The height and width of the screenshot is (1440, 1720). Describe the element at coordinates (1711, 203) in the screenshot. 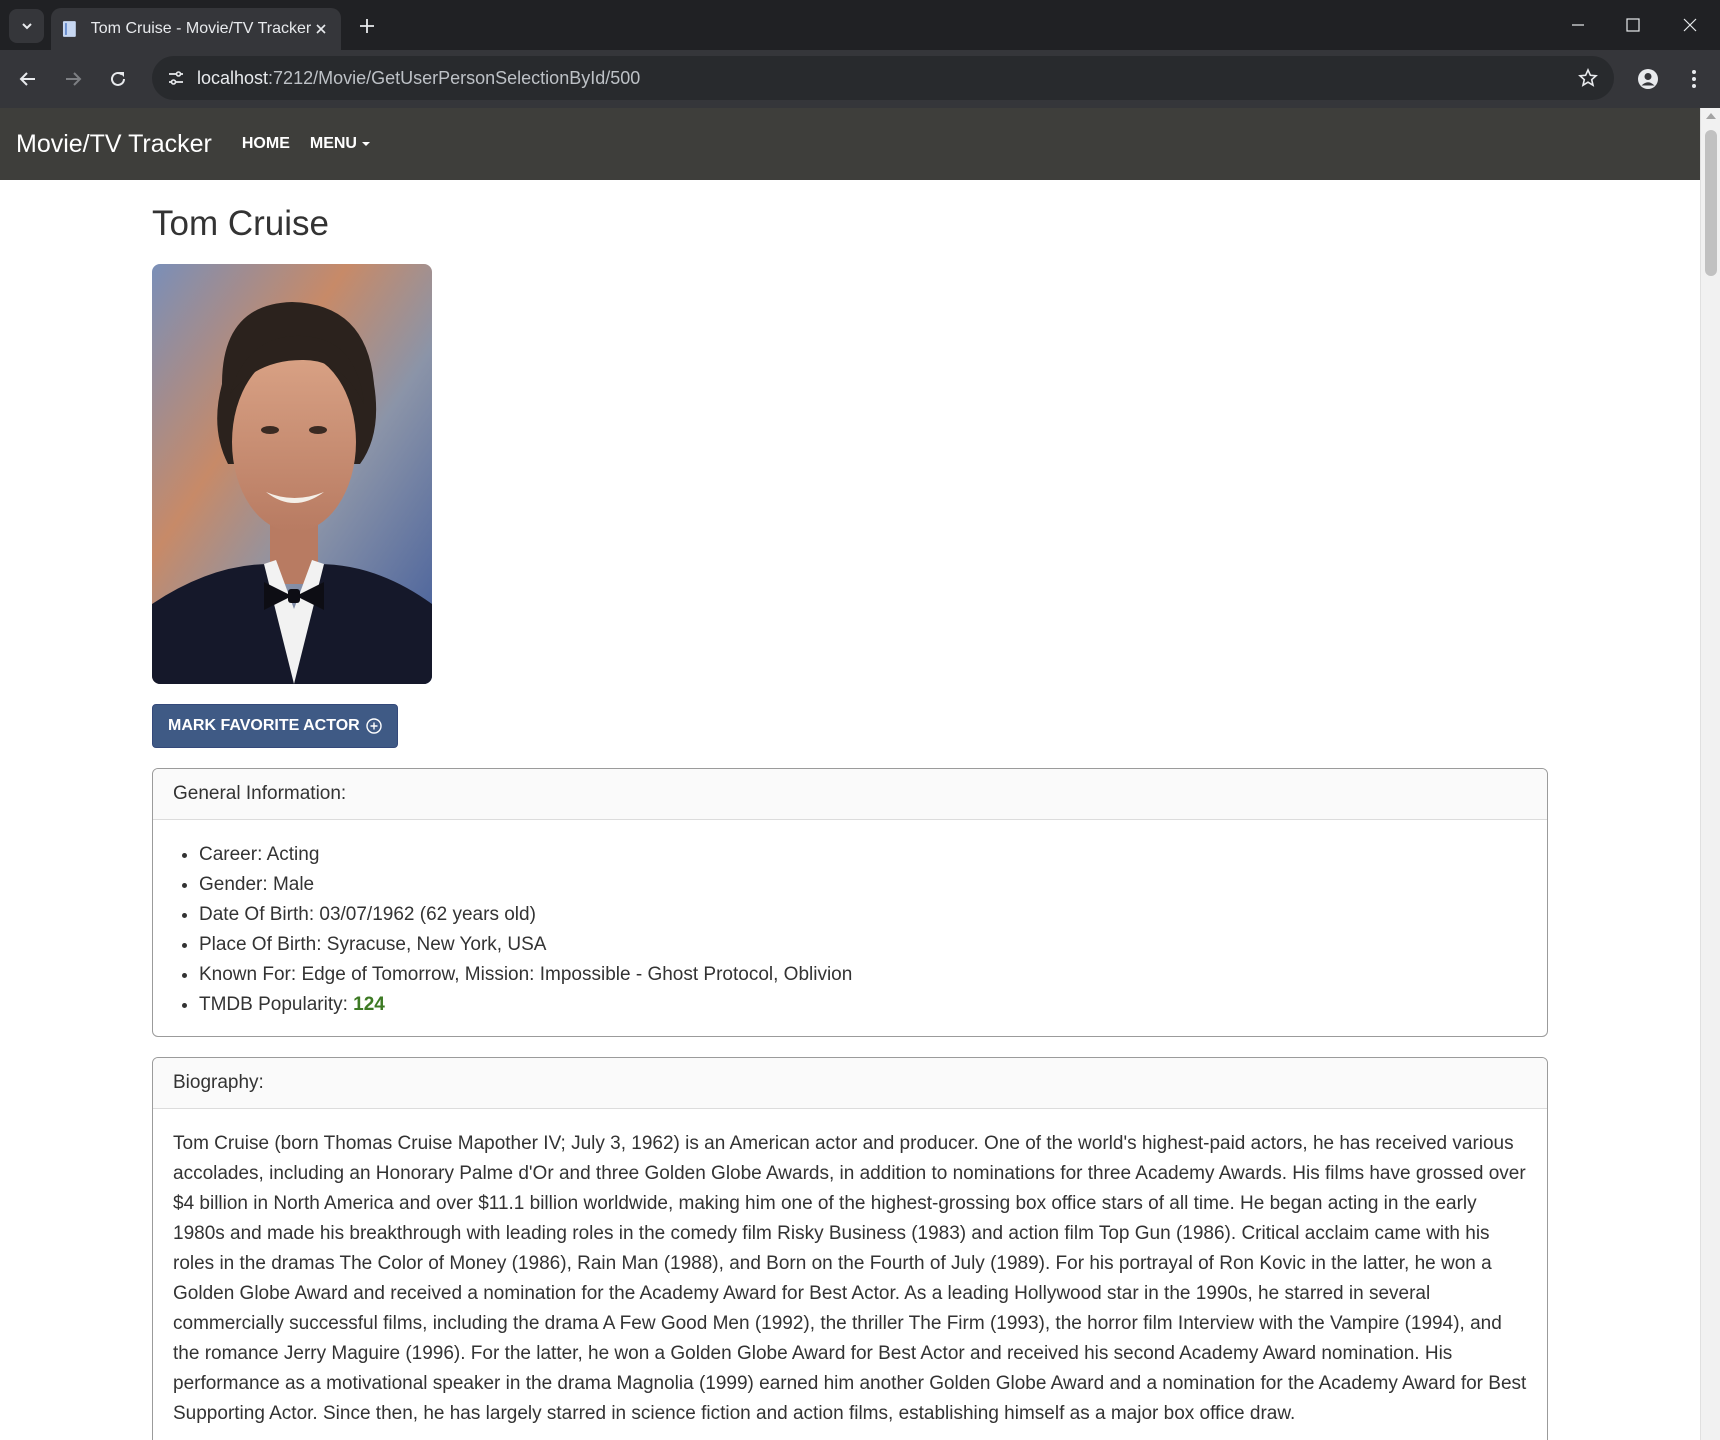

I see `scroll-thumb` at that location.